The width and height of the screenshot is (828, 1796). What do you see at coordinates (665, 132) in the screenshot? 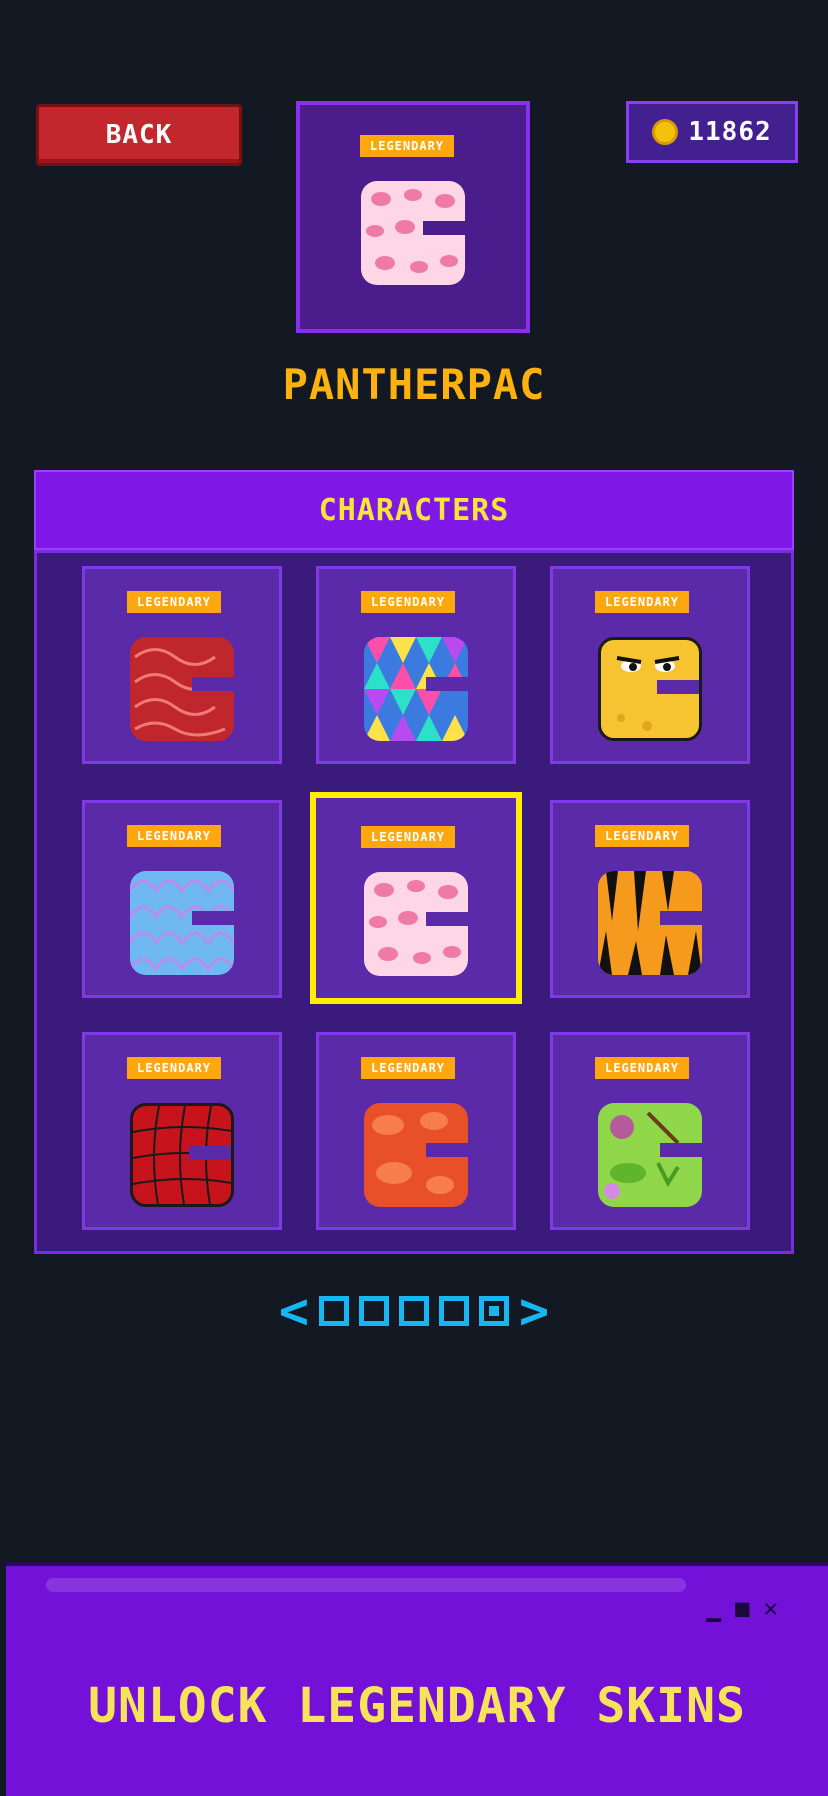
I see `coin-icon` at bounding box center [665, 132].